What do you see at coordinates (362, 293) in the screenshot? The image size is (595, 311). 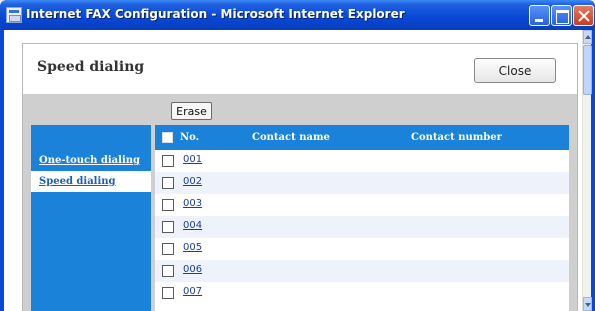 I see `table-row: 007` at bounding box center [362, 293].